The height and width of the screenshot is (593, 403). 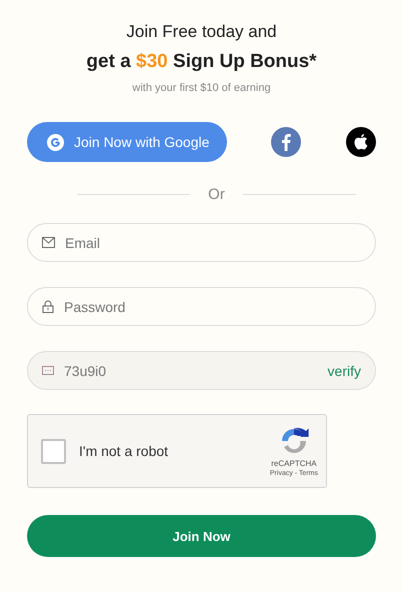 I want to click on captcha-icon, so click(x=48, y=370).